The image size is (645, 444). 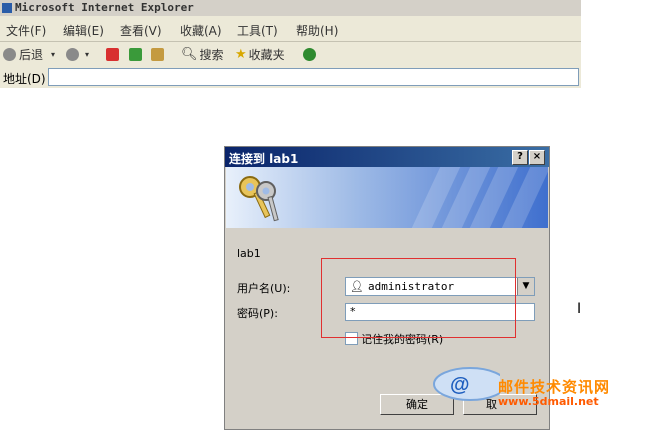 I want to click on favorites-label: 收藏夹, so click(x=266, y=54).